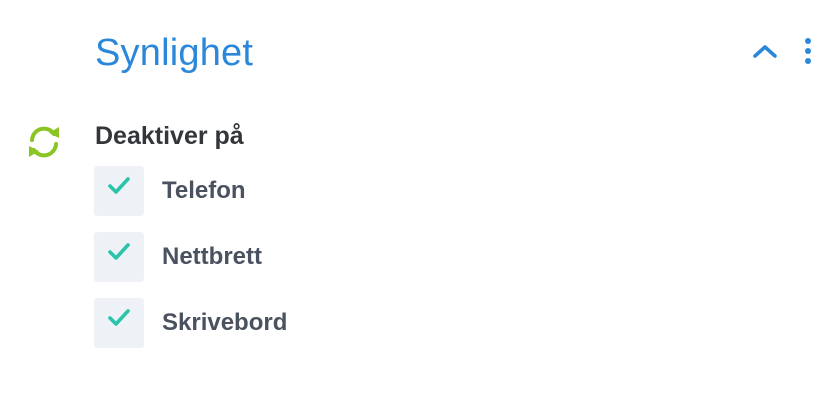 The height and width of the screenshot is (402, 834). Describe the element at coordinates (212, 256) in the screenshot. I see `option-label: Nettbrett` at that location.